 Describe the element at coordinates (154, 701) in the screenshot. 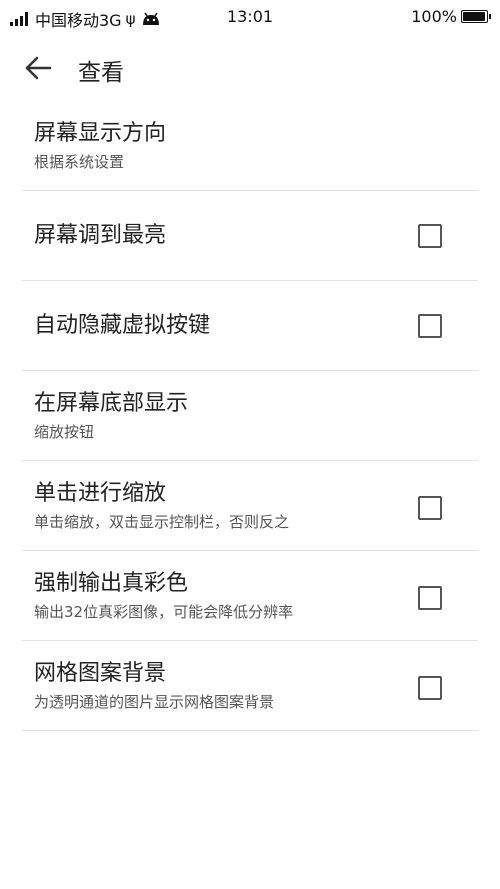

I see `settings-row-subtitle: 为透明通道的图片显示网格图案背景` at that location.